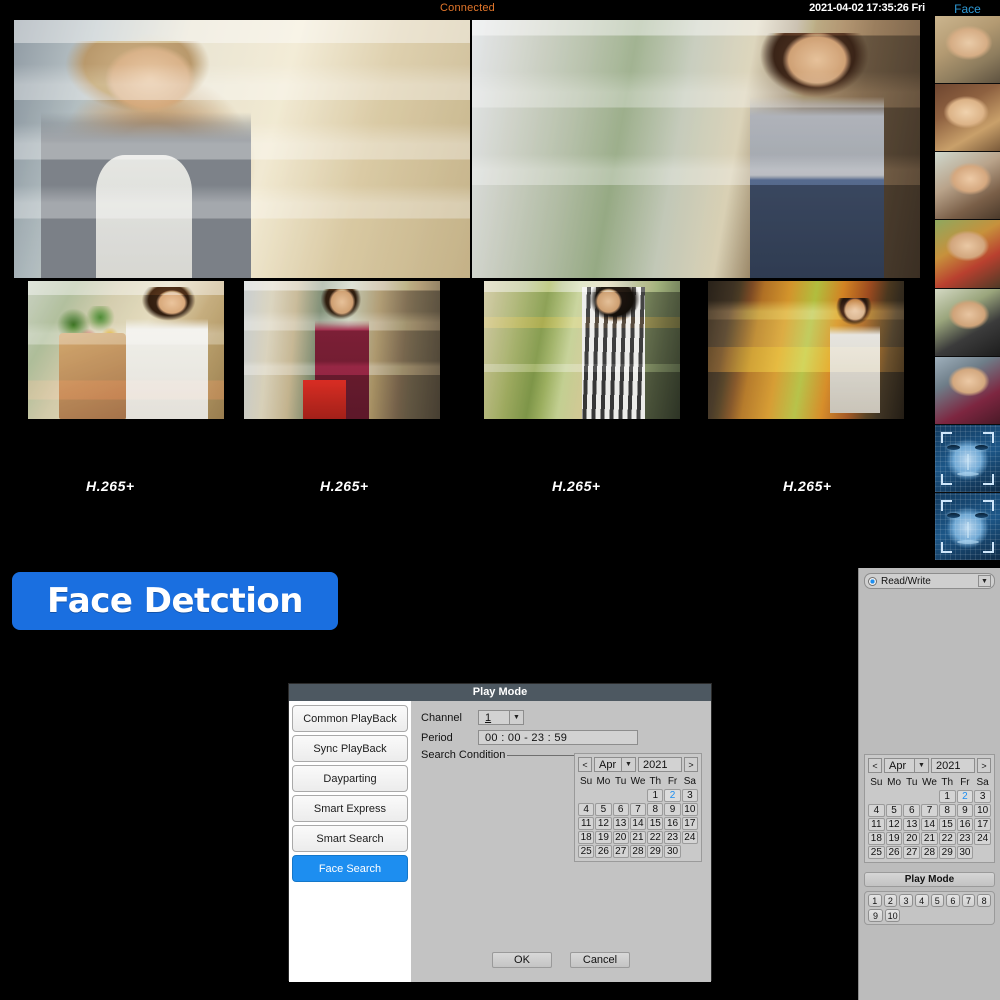  What do you see at coordinates (875, 900) in the screenshot?
I see `channel-button-1: 1` at bounding box center [875, 900].